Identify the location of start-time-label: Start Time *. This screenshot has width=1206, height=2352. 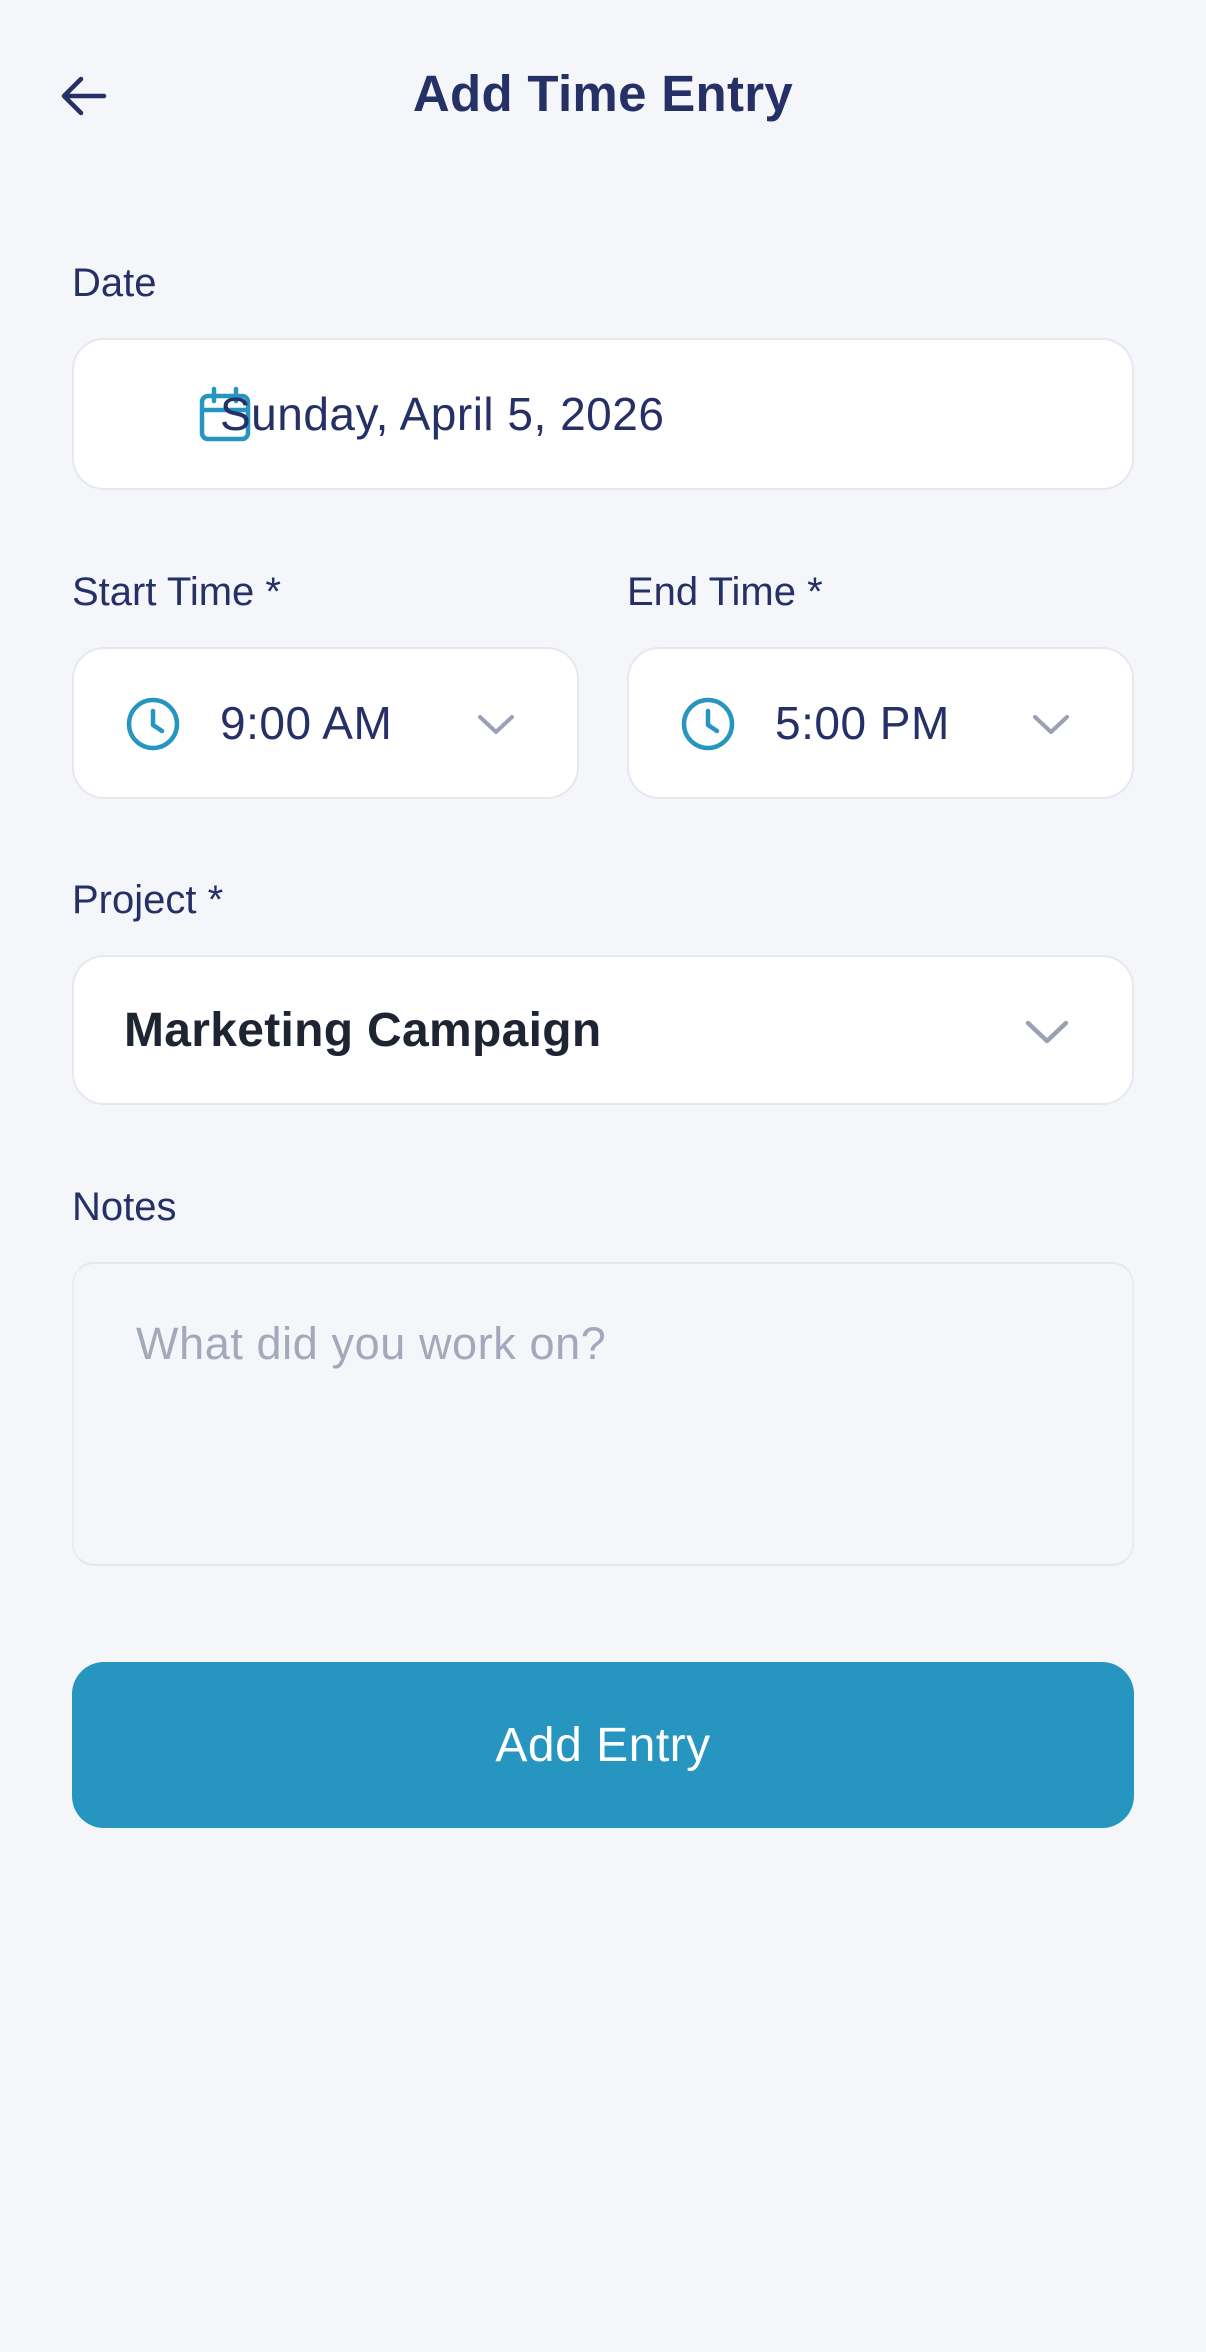
(176, 592).